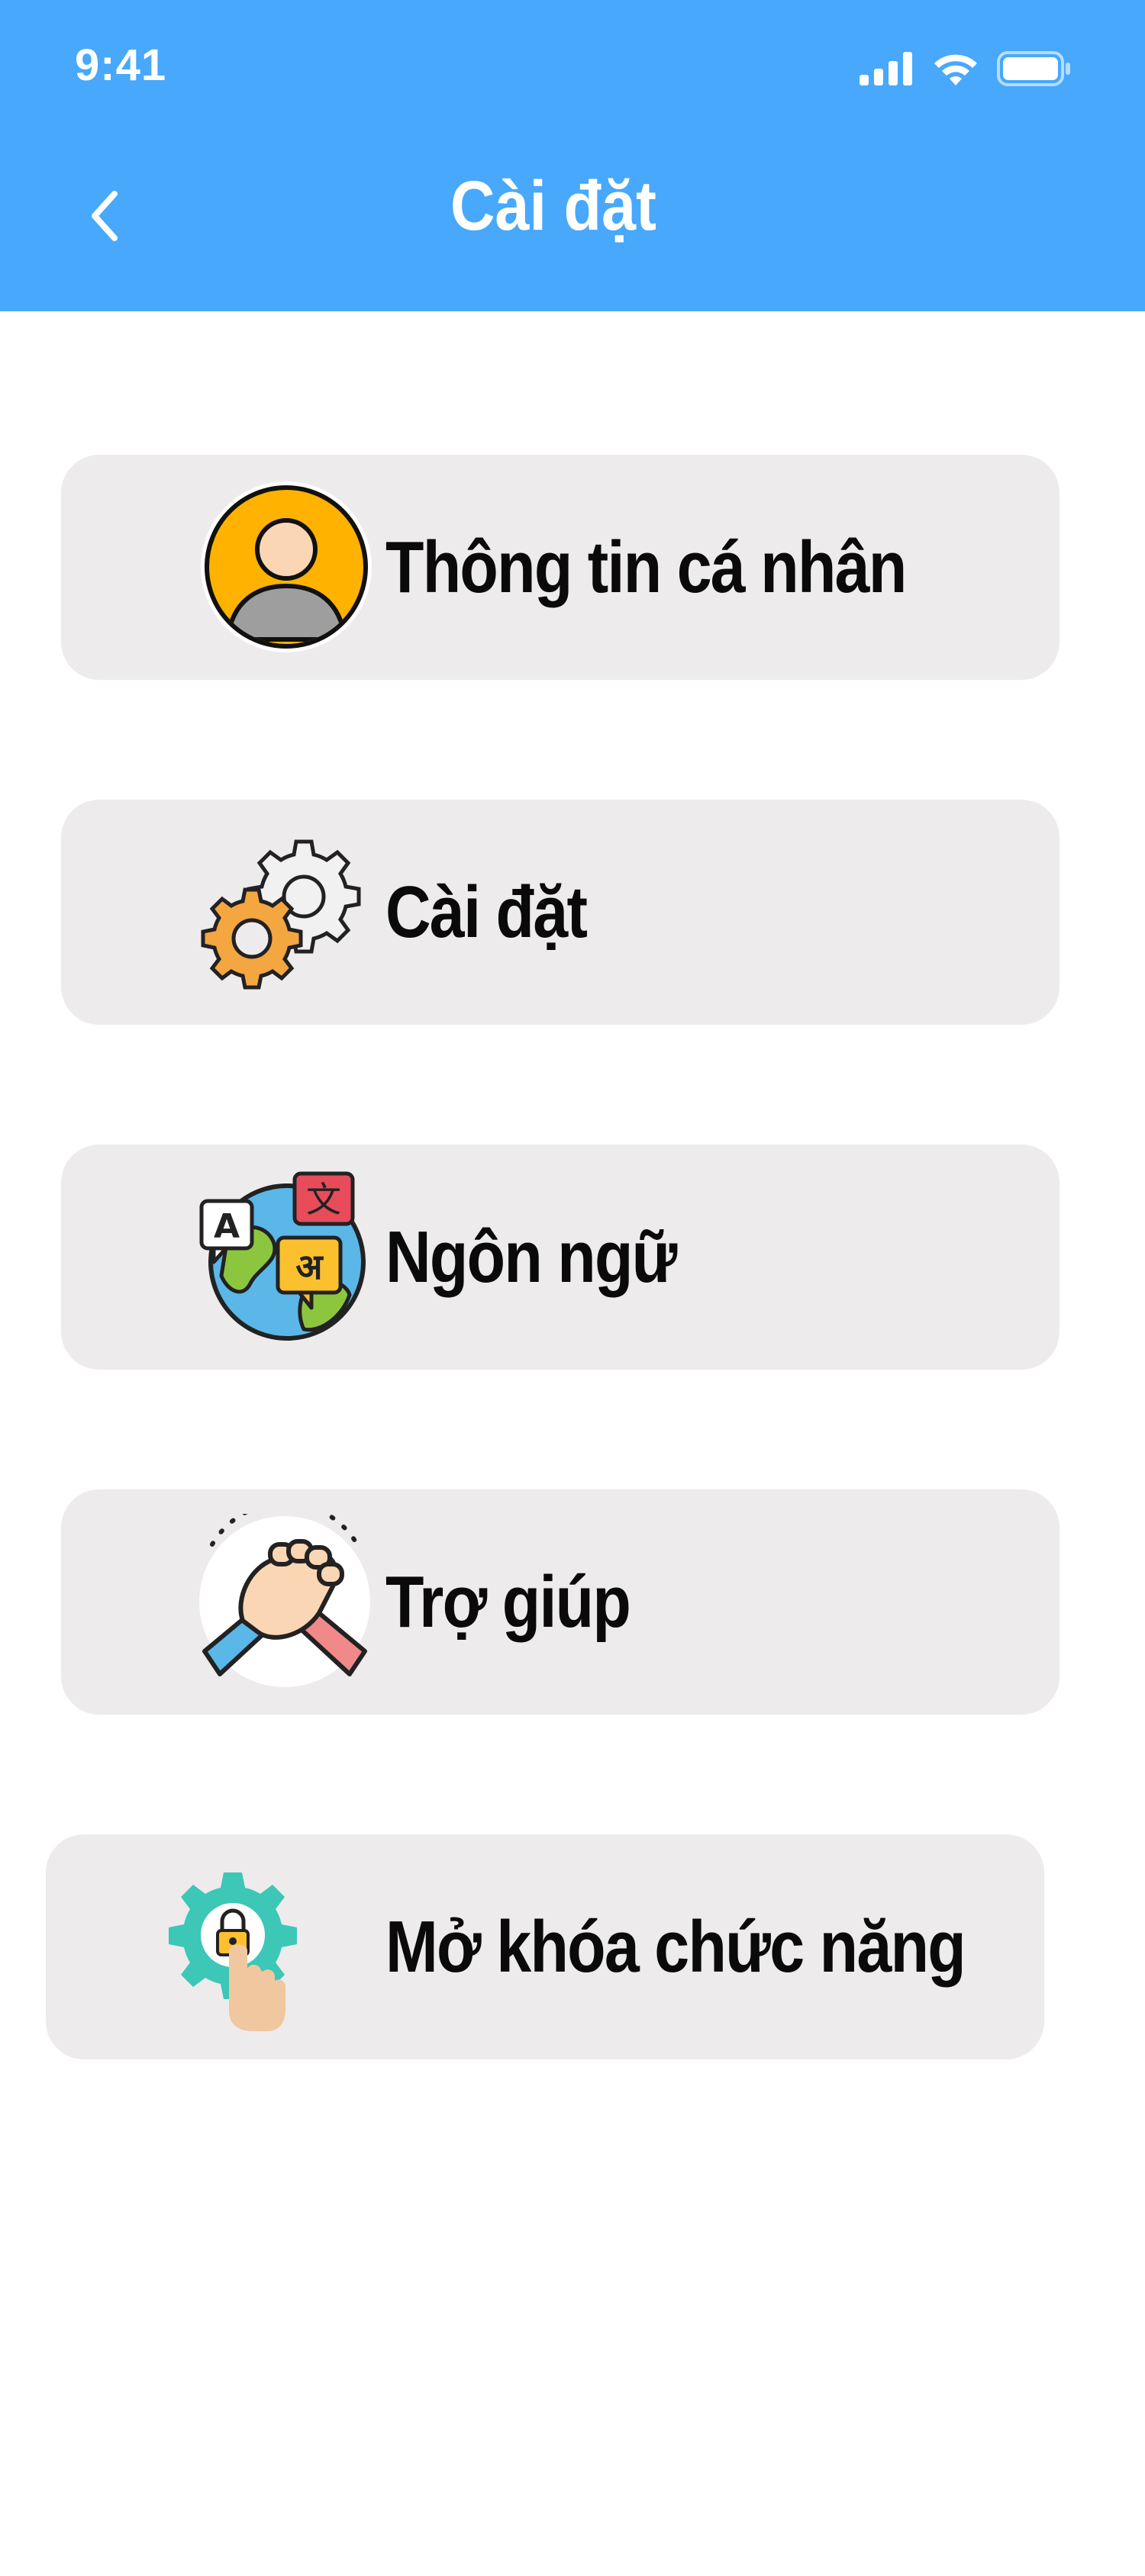 Image resolution: width=1145 pixels, height=2576 pixels. What do you see at coordinates (121, 65) in the screenshot?
I see `status-time: 9:41` at bounding box center [121, 65].